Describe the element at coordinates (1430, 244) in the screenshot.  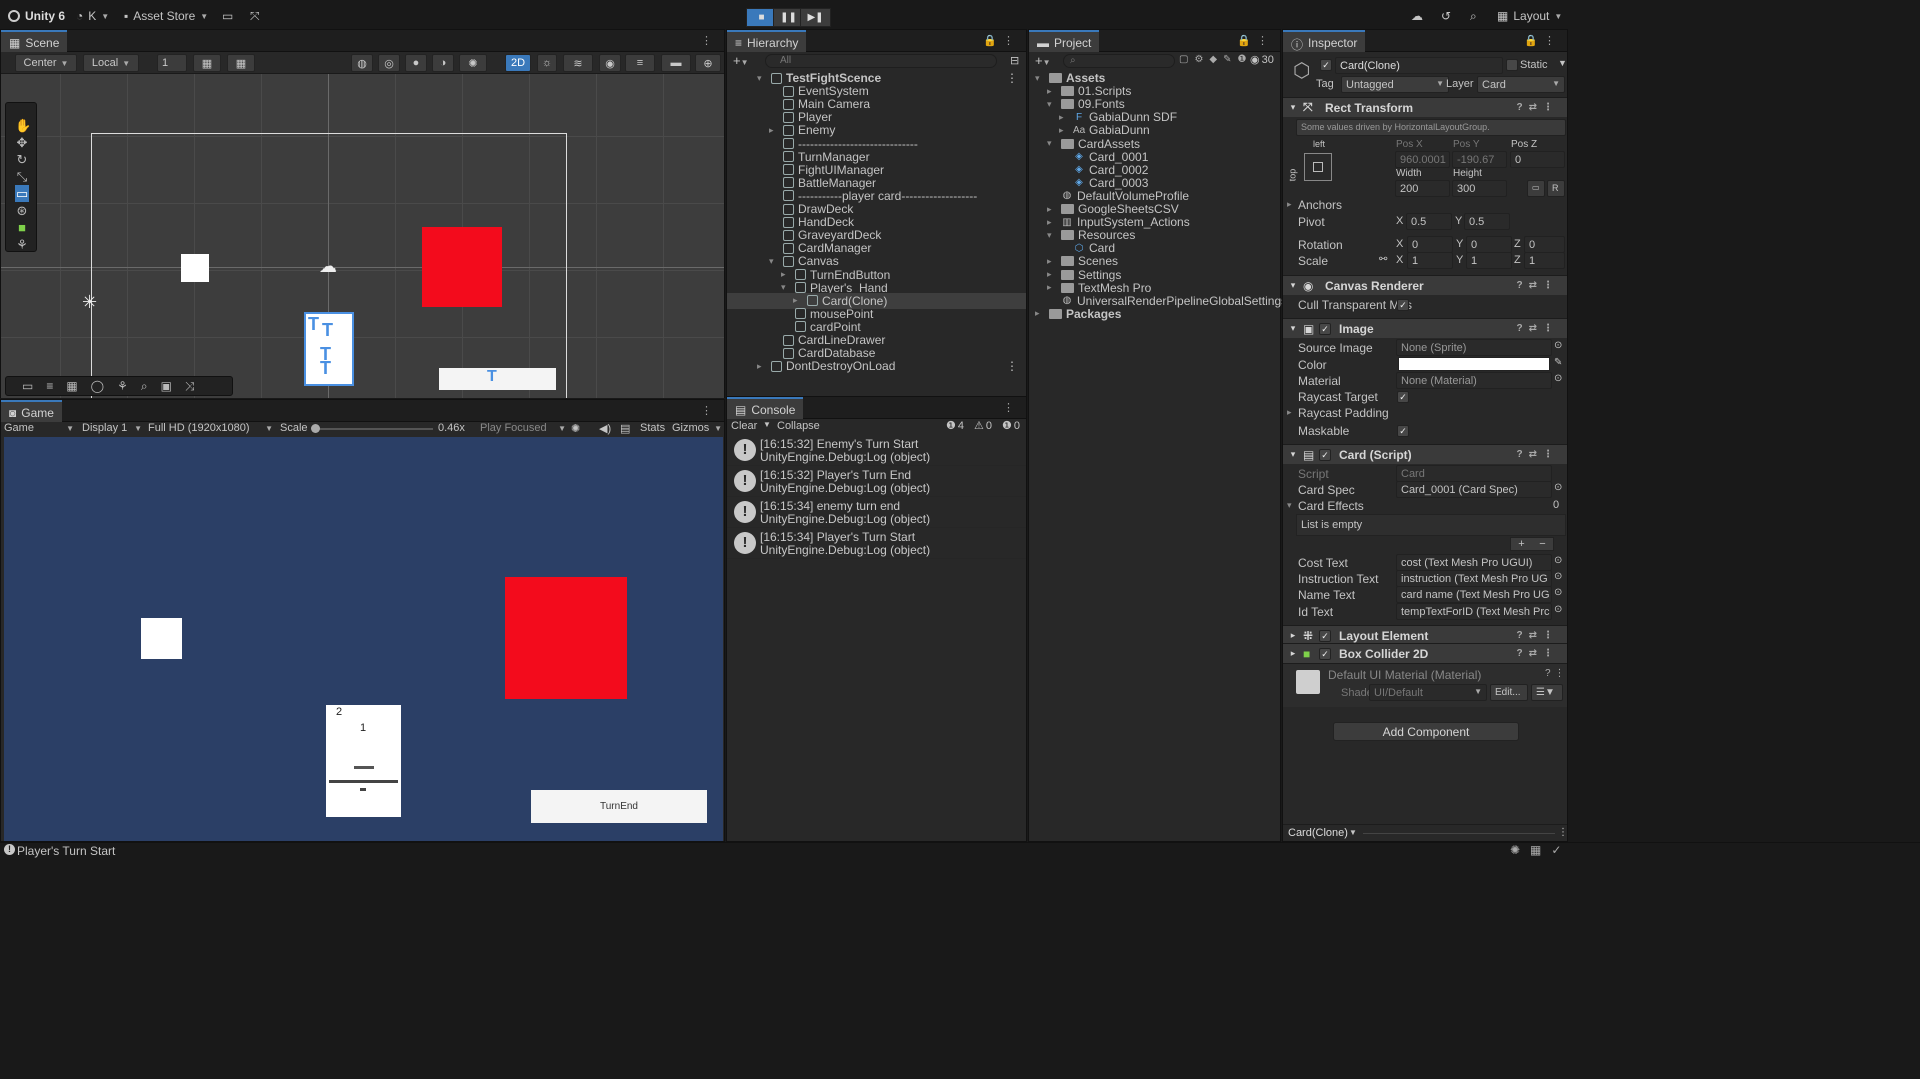
I see `rot-x-field: 0` at that location.